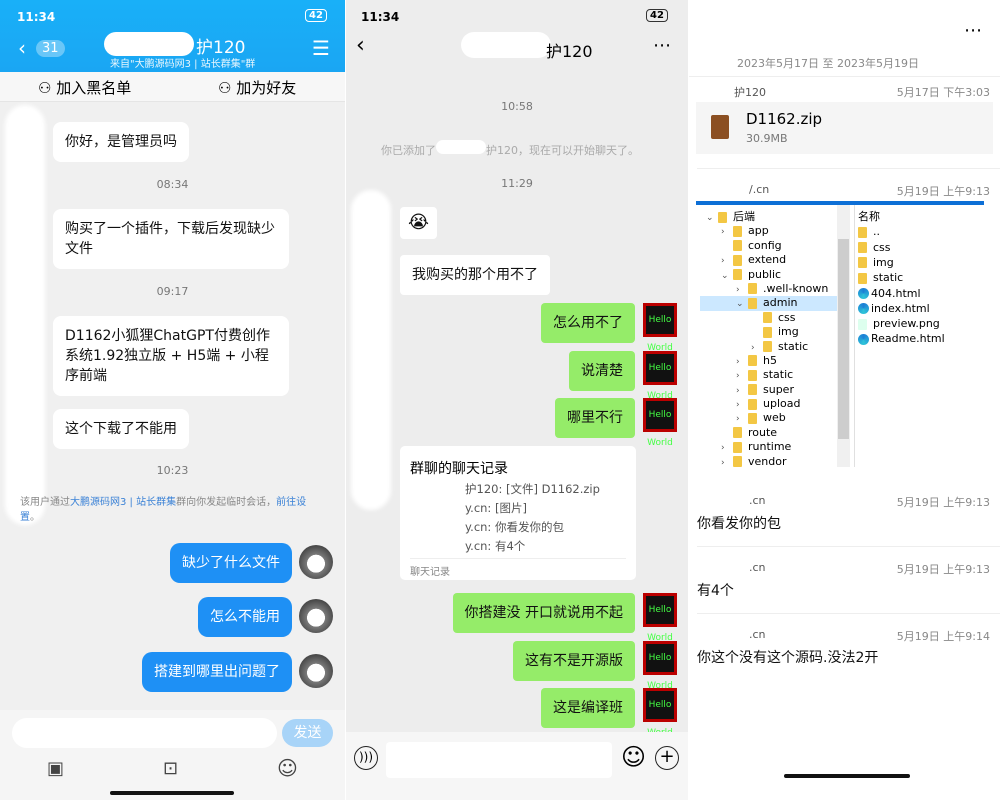 This screenshot has height=800, width=1000. What do you see at coordinates (307, 733) in the screenshot?
I see `send-button: 发送` at bounding box center [307, 733].